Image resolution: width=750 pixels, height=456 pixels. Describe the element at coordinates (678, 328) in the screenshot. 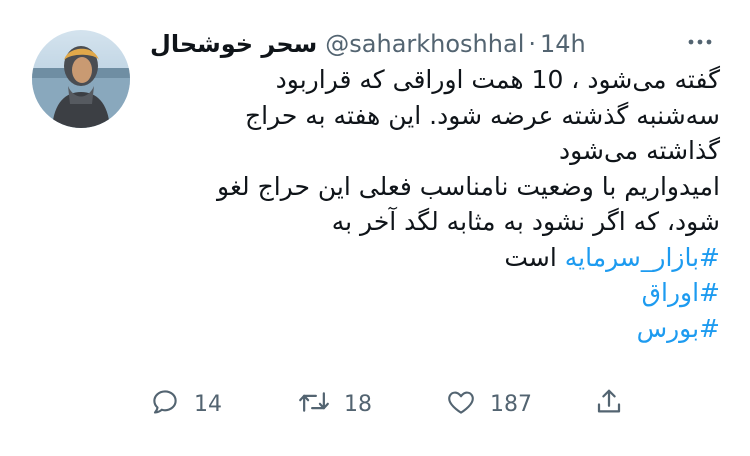

I see `hashtag-link: #بورس` at that location.